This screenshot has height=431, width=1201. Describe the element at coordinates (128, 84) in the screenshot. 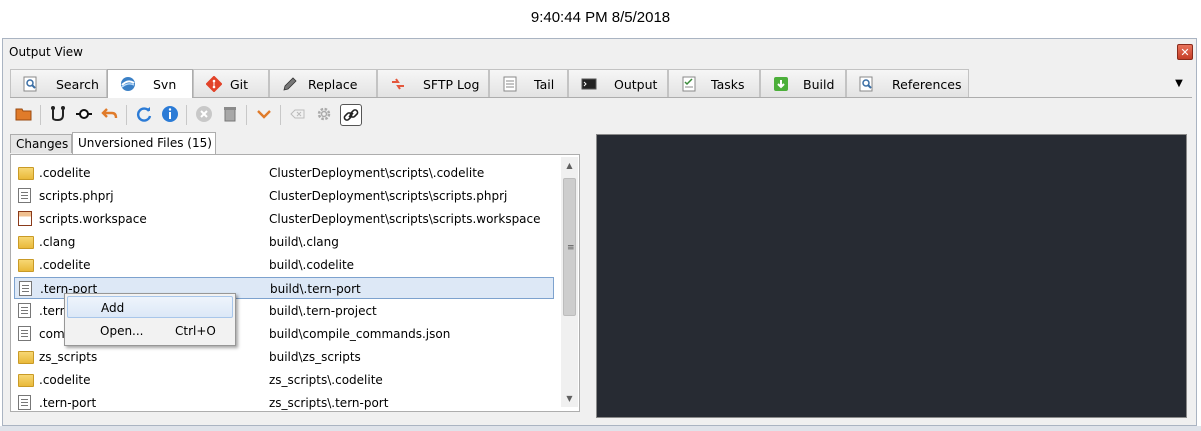

I see `svn-icon` at that location.